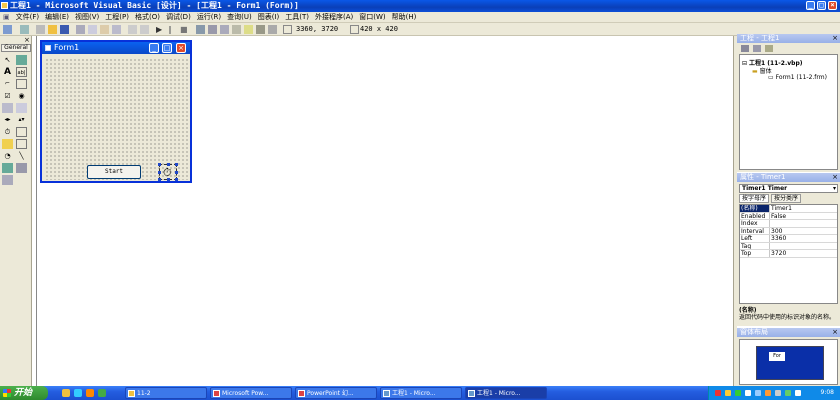  I want to click on label-tool-icon: A, so click(7, 72).